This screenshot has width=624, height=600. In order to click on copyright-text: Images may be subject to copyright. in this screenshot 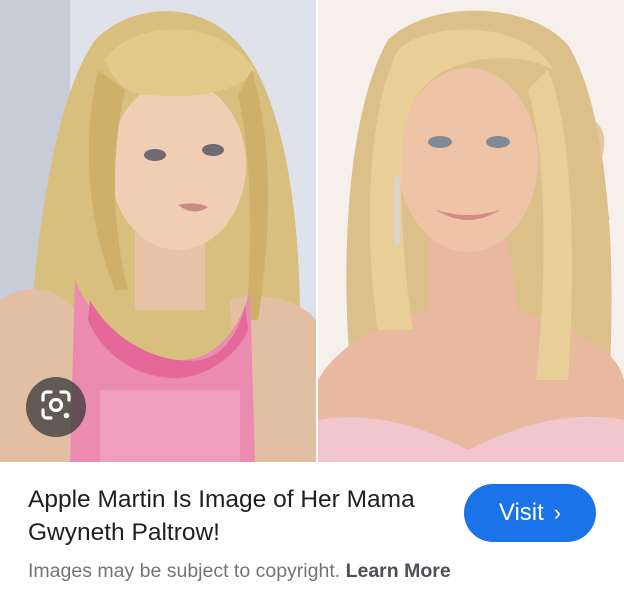, I will do `click(184, 571)`.